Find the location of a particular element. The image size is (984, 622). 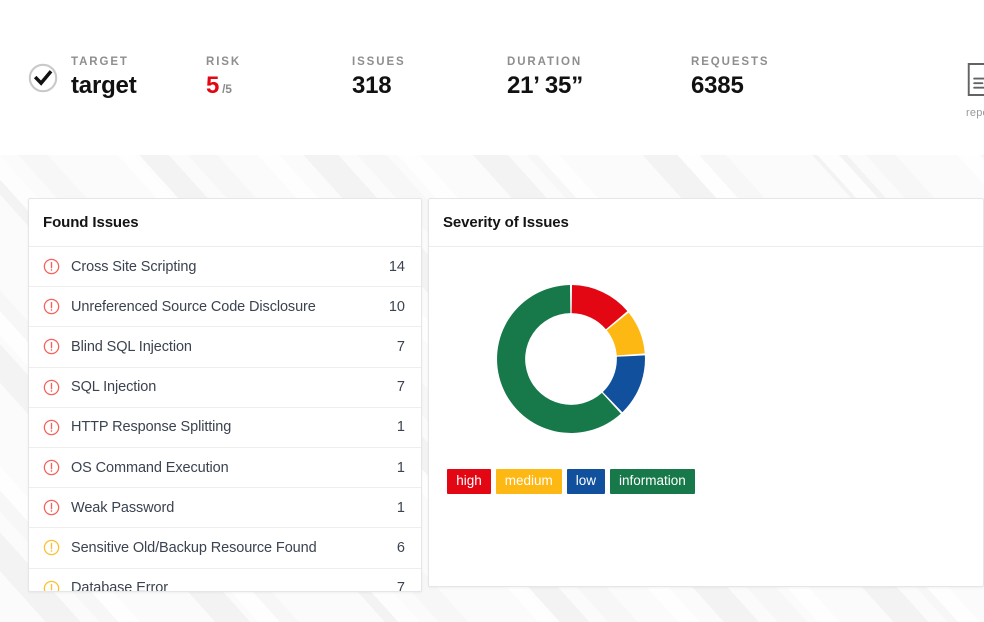

metric-risk-label: RISK is located at coordinates (224, 62).